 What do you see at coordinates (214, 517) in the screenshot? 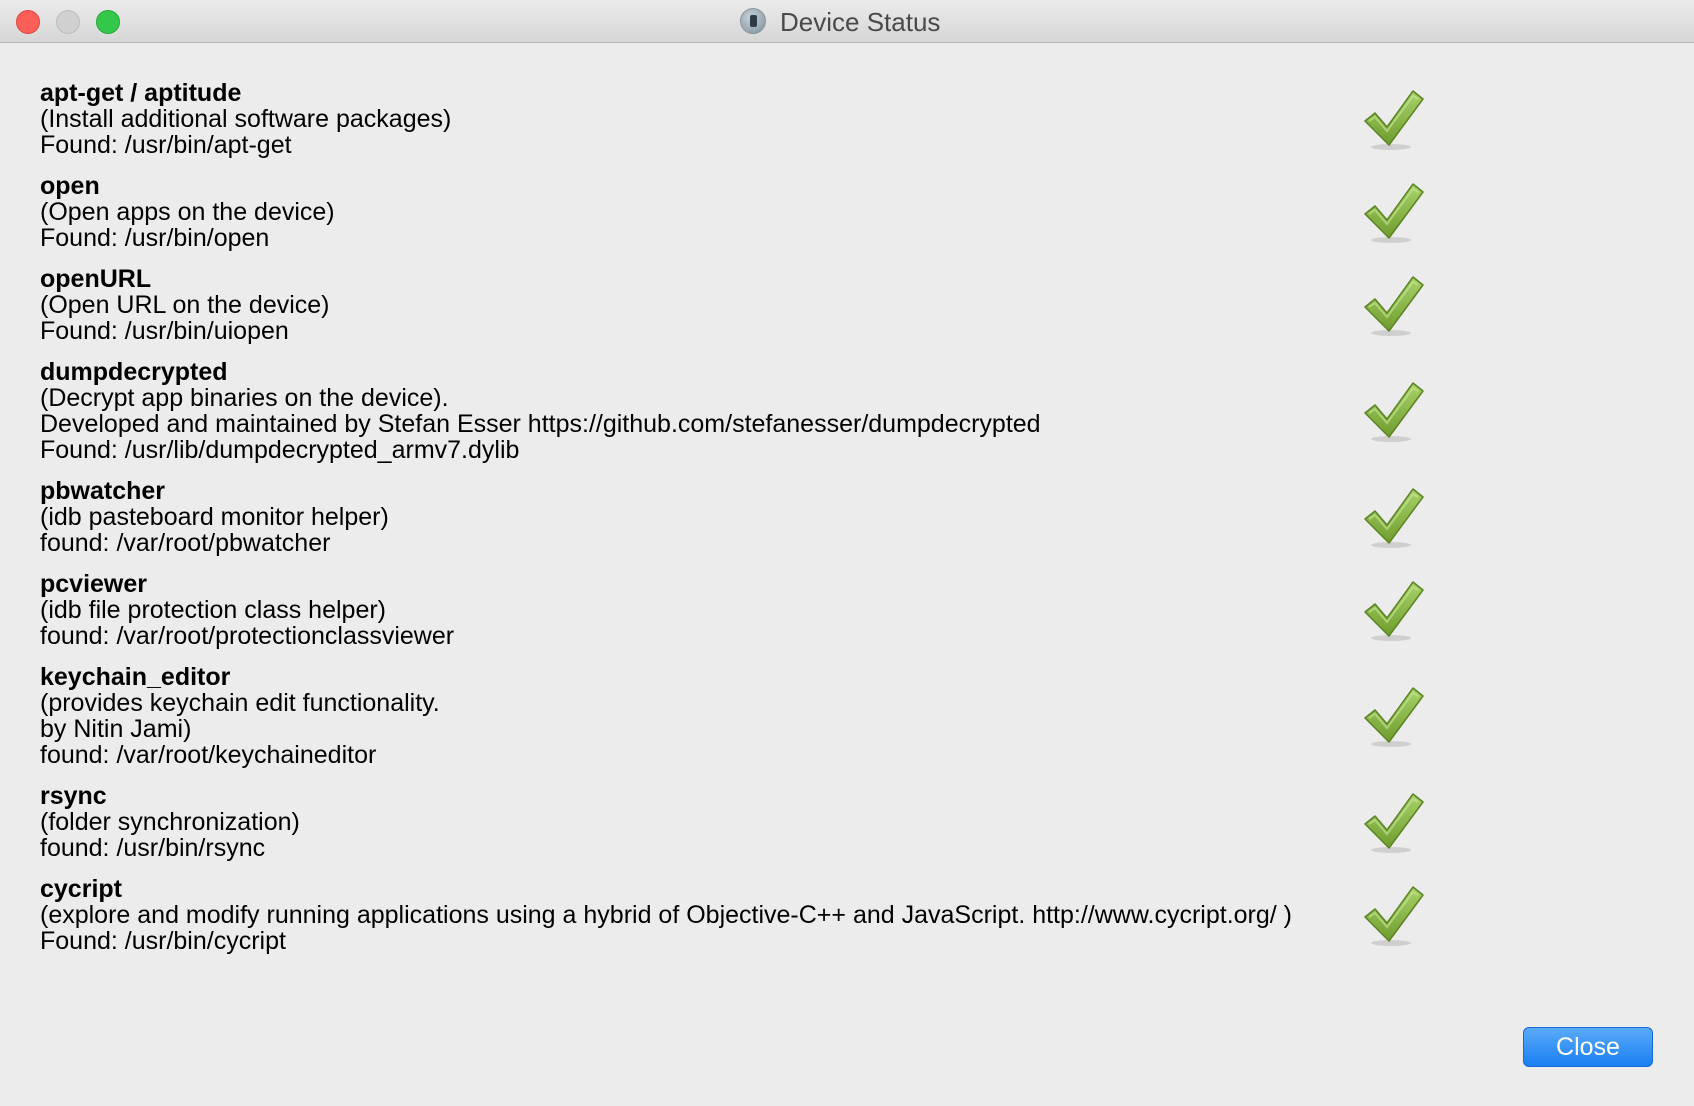
I see `tool-detail-line: (idb pasteboard monitor helper)` at bounding box center [214, 517].